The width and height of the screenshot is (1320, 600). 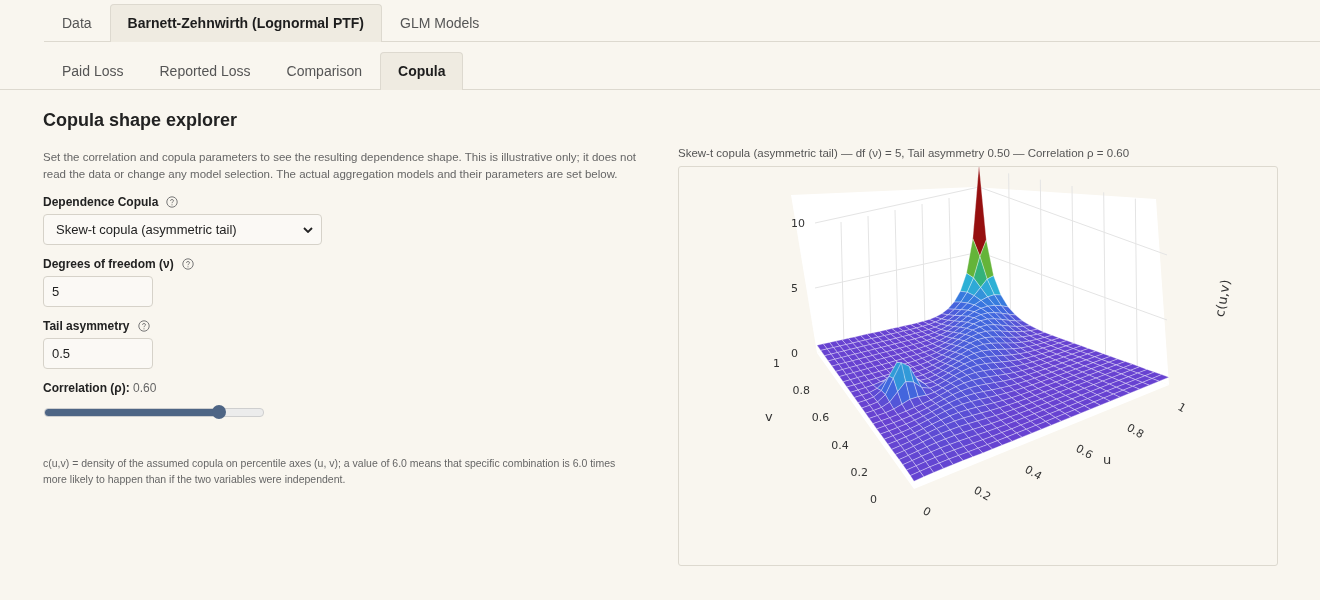 I want to click on tab: Copula, so click(x=422, y=71).